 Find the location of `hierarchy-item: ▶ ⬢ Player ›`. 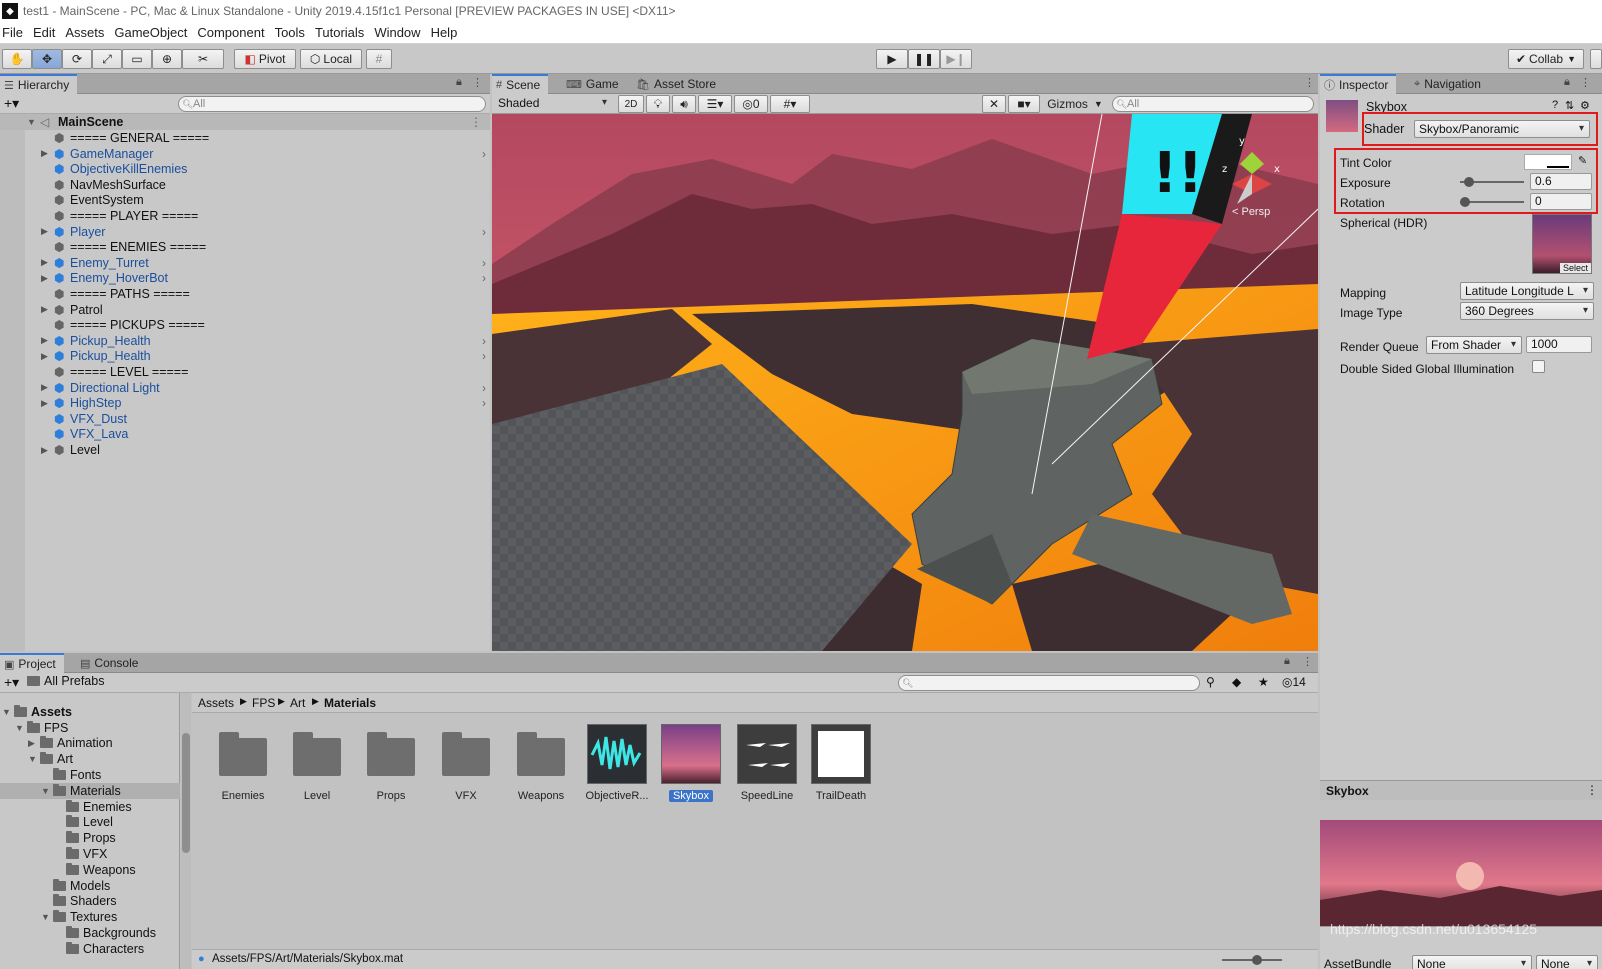

hierarchy-item: ▶ ⬢ Player › is located at coordinates (245, 232).